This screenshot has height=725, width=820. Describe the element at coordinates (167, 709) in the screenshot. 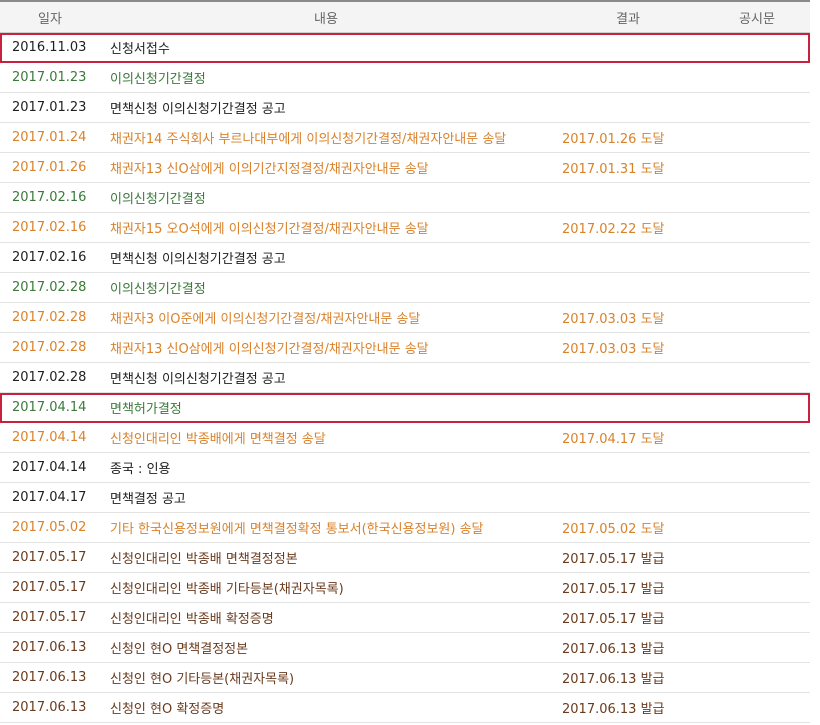

I see `row-content: 신청인 현O 확정증명` at that location.